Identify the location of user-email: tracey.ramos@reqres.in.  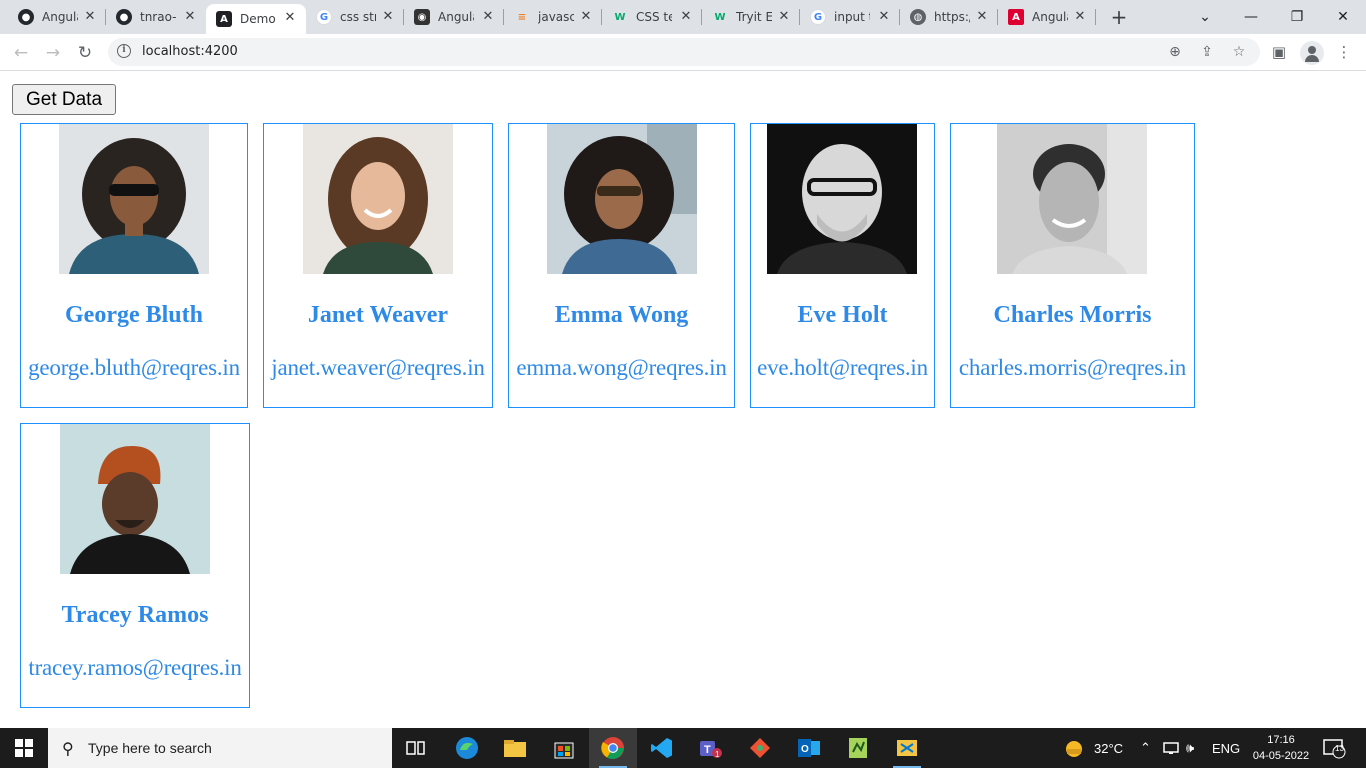
(135, 667).